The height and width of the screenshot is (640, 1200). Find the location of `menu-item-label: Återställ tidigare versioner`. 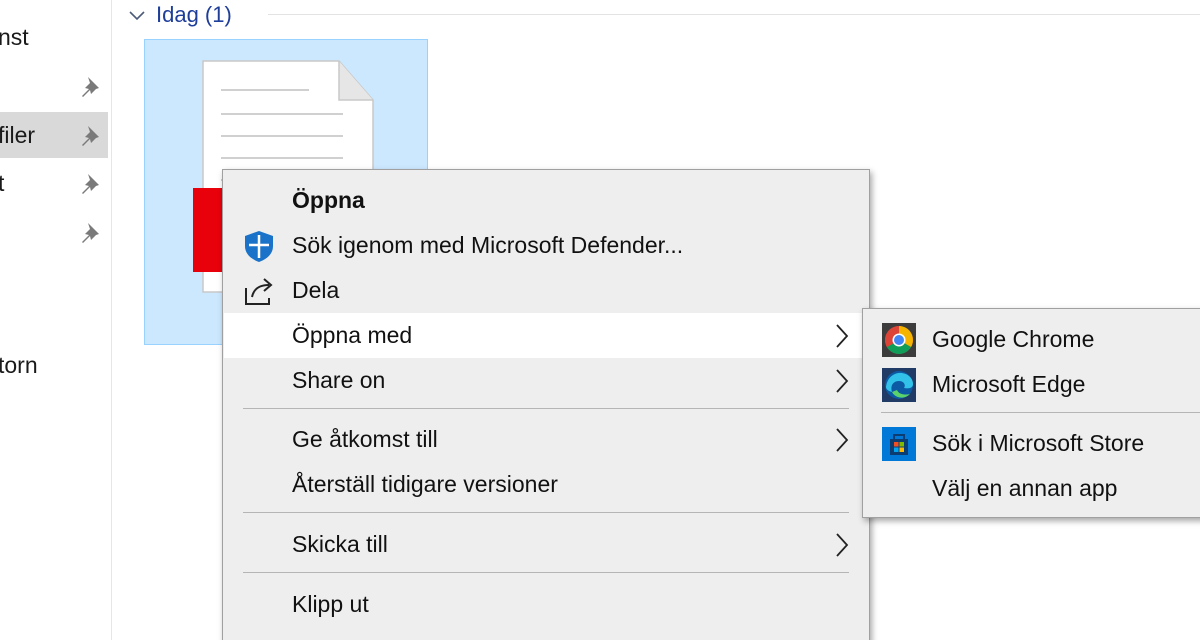

menu-item-label: Återställ tidigare versioner is located at coordinates (425, 484).